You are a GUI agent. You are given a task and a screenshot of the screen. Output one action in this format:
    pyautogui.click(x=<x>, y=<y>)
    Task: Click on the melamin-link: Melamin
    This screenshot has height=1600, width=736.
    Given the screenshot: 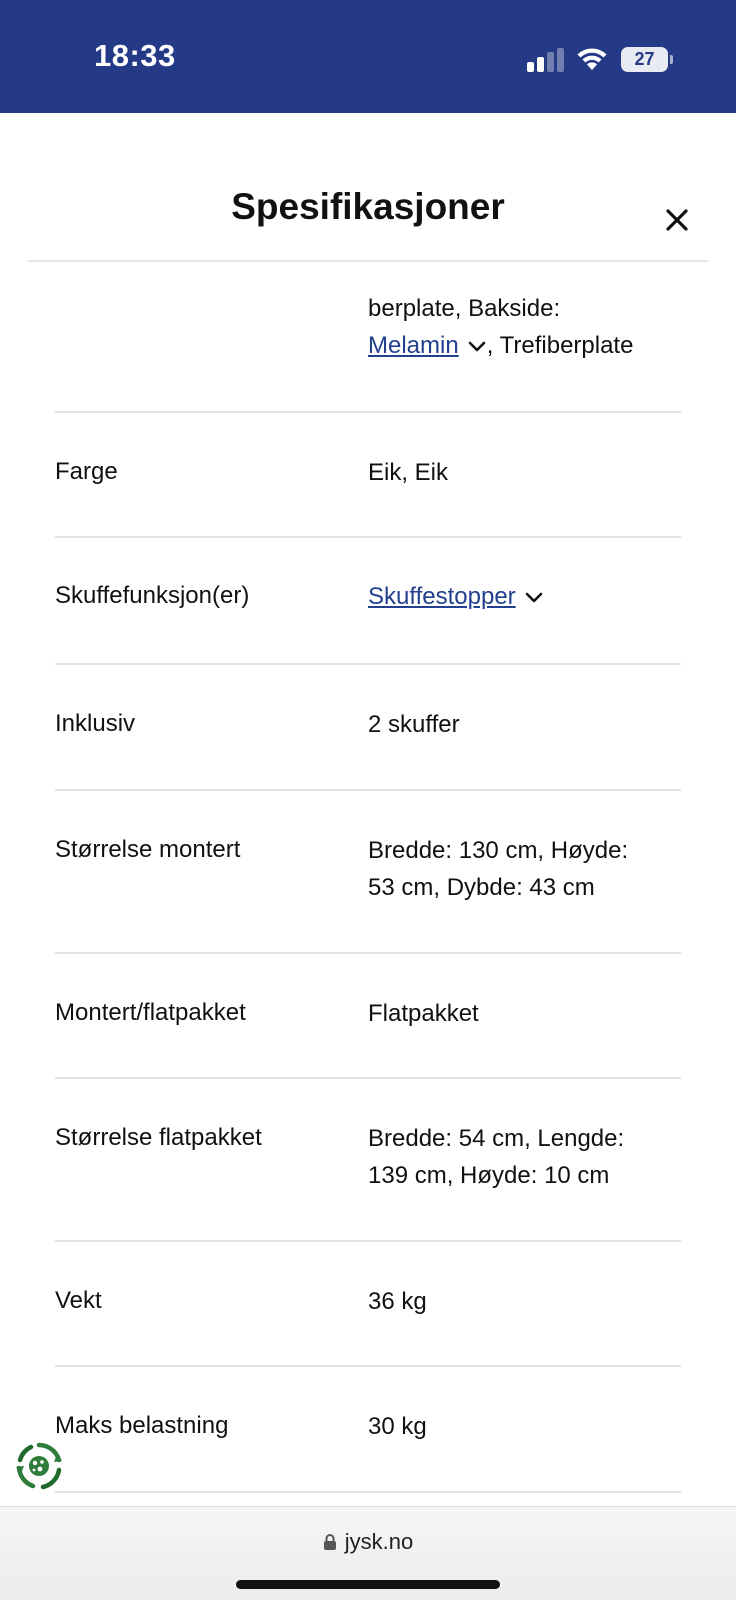 What is the action you would take?
    pyautogui.click(x=413, y=345)
    